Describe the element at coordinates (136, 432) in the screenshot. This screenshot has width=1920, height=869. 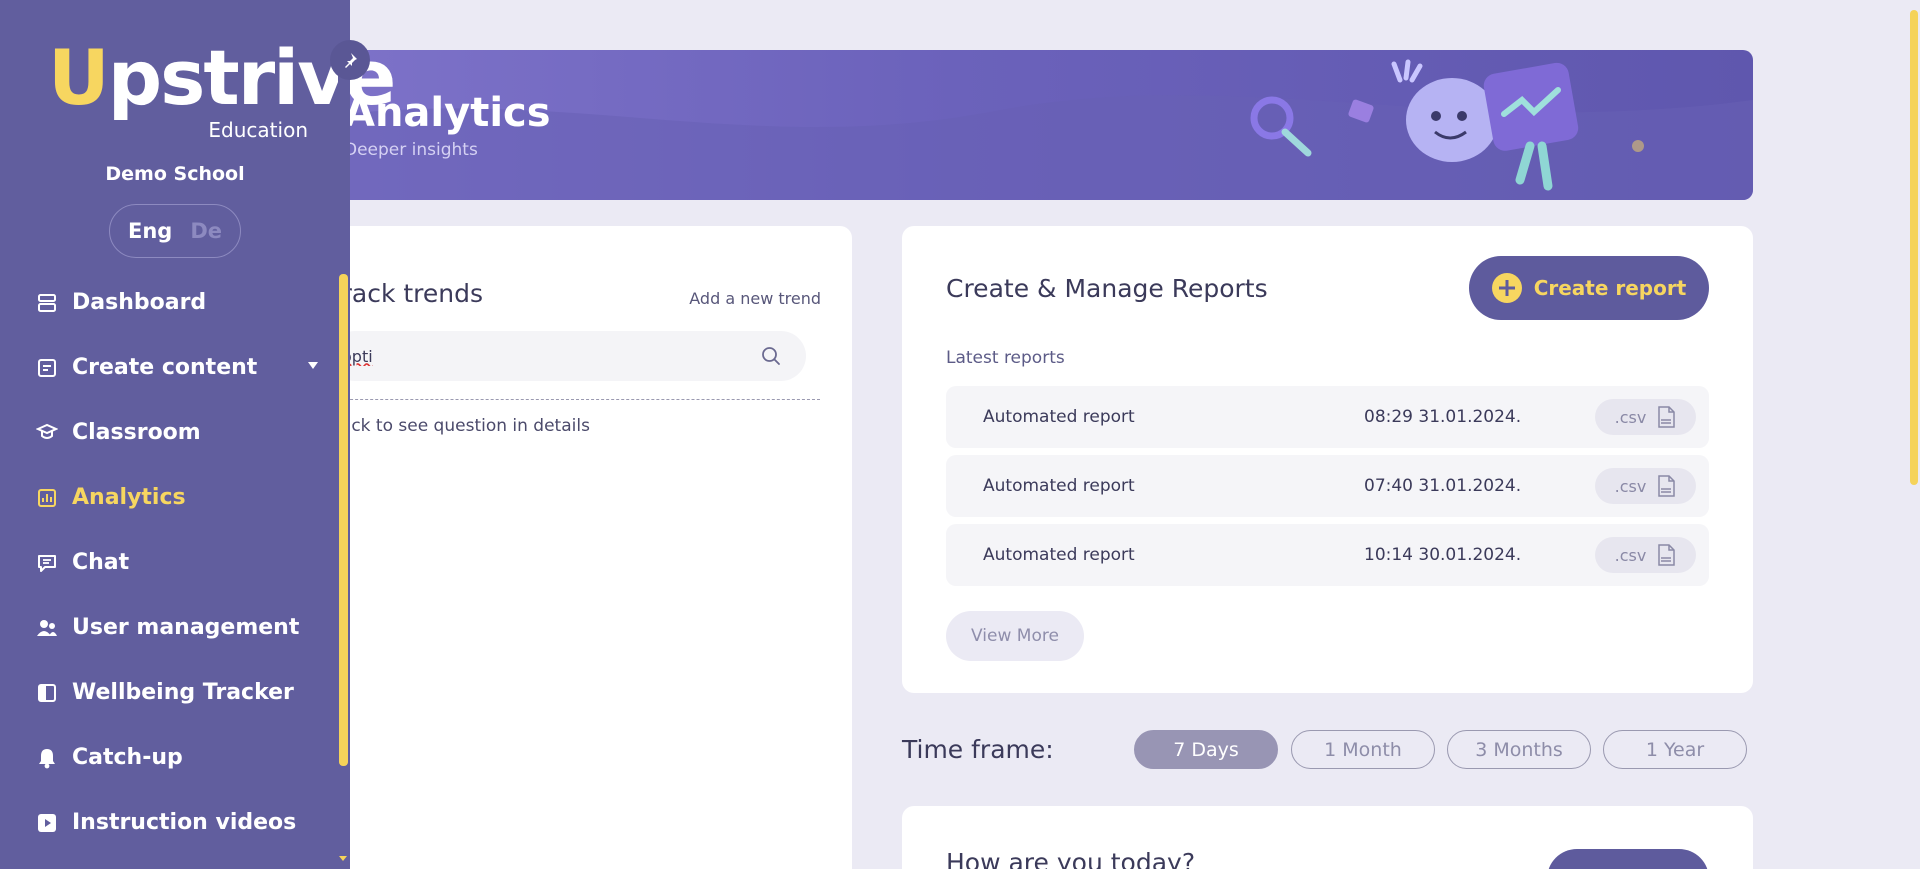
I see `sidebar-item-label: Classroom` at that location.